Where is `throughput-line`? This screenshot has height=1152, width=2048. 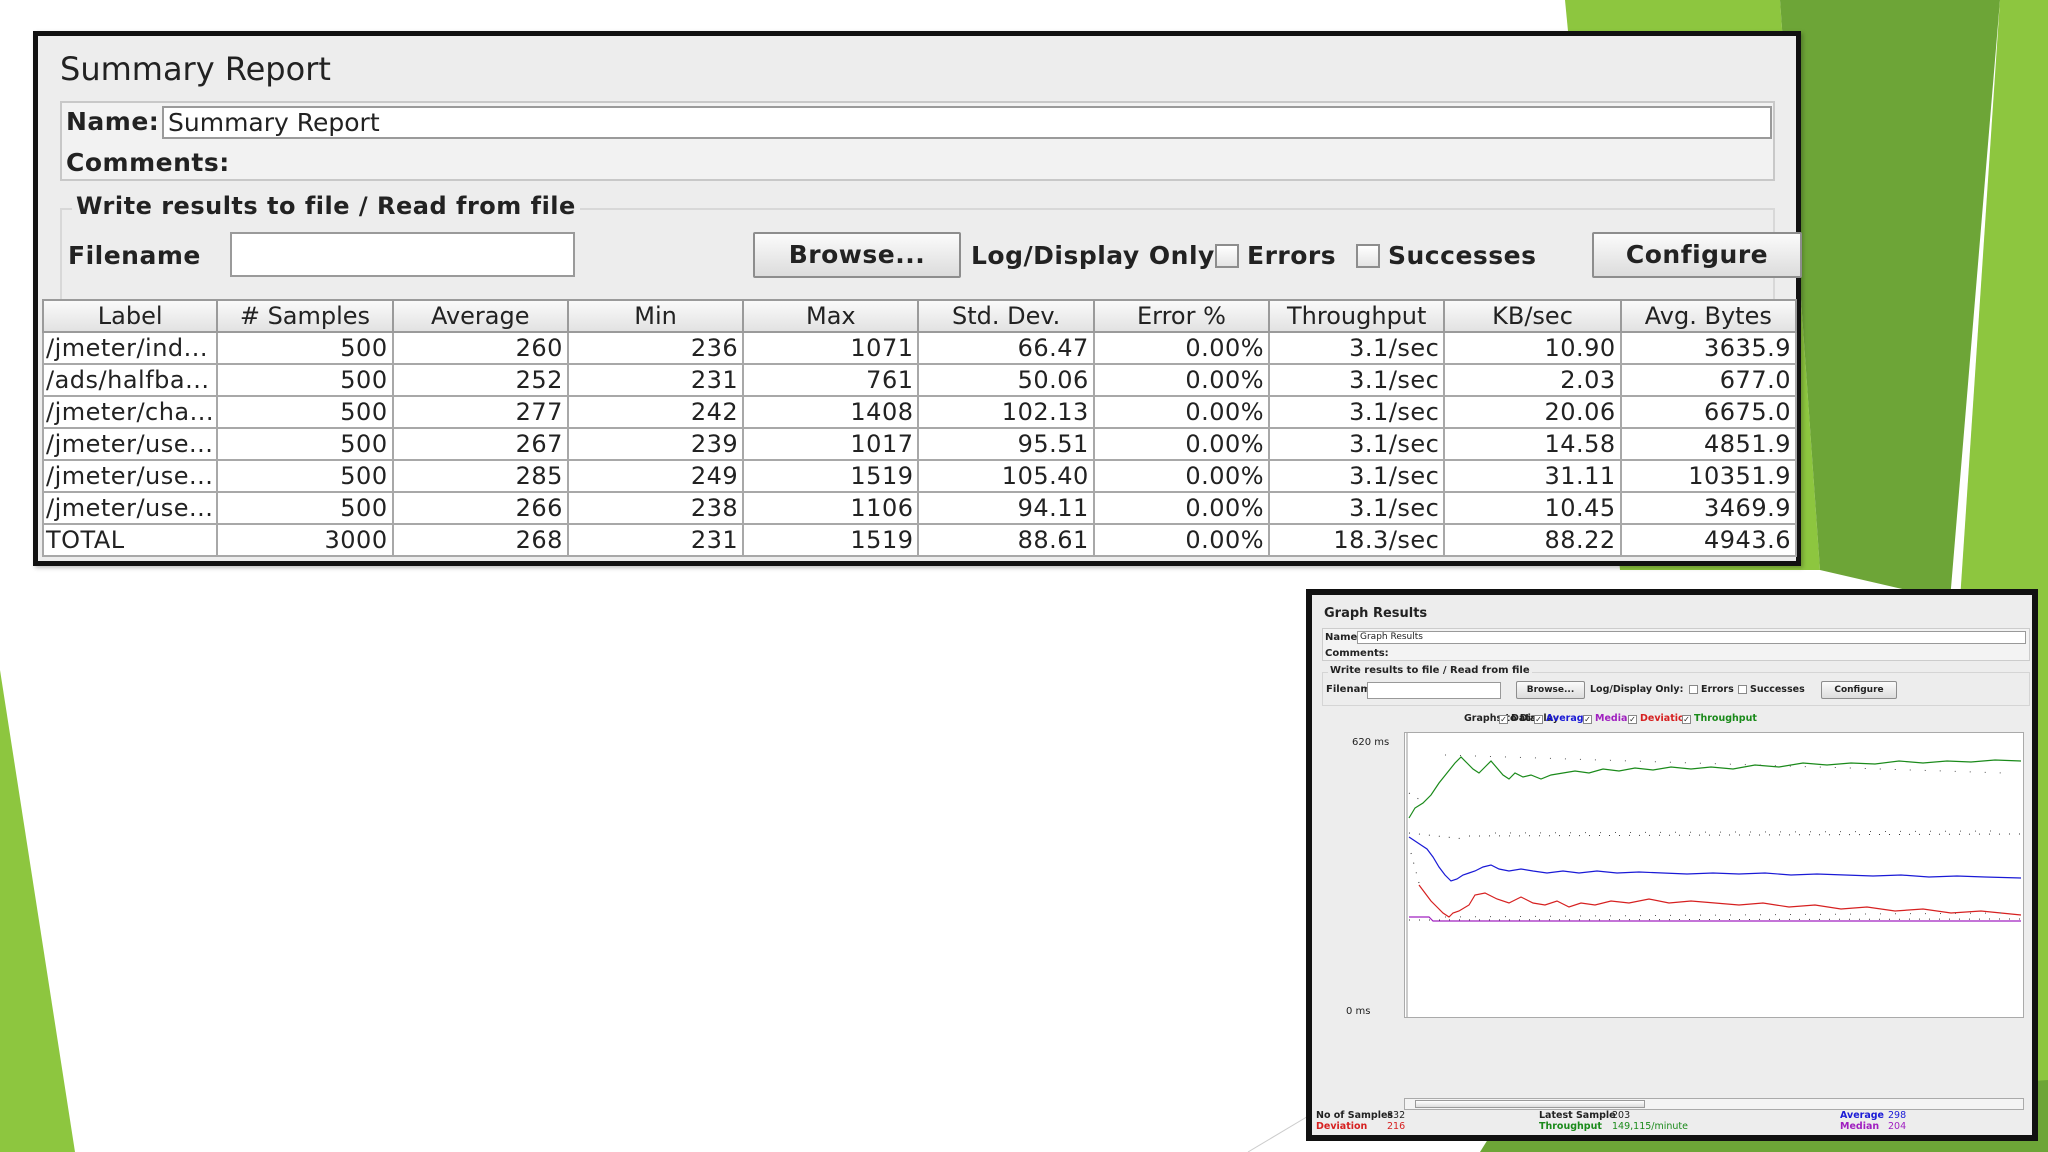
throughput-line is located at coordinates (1715, 787).